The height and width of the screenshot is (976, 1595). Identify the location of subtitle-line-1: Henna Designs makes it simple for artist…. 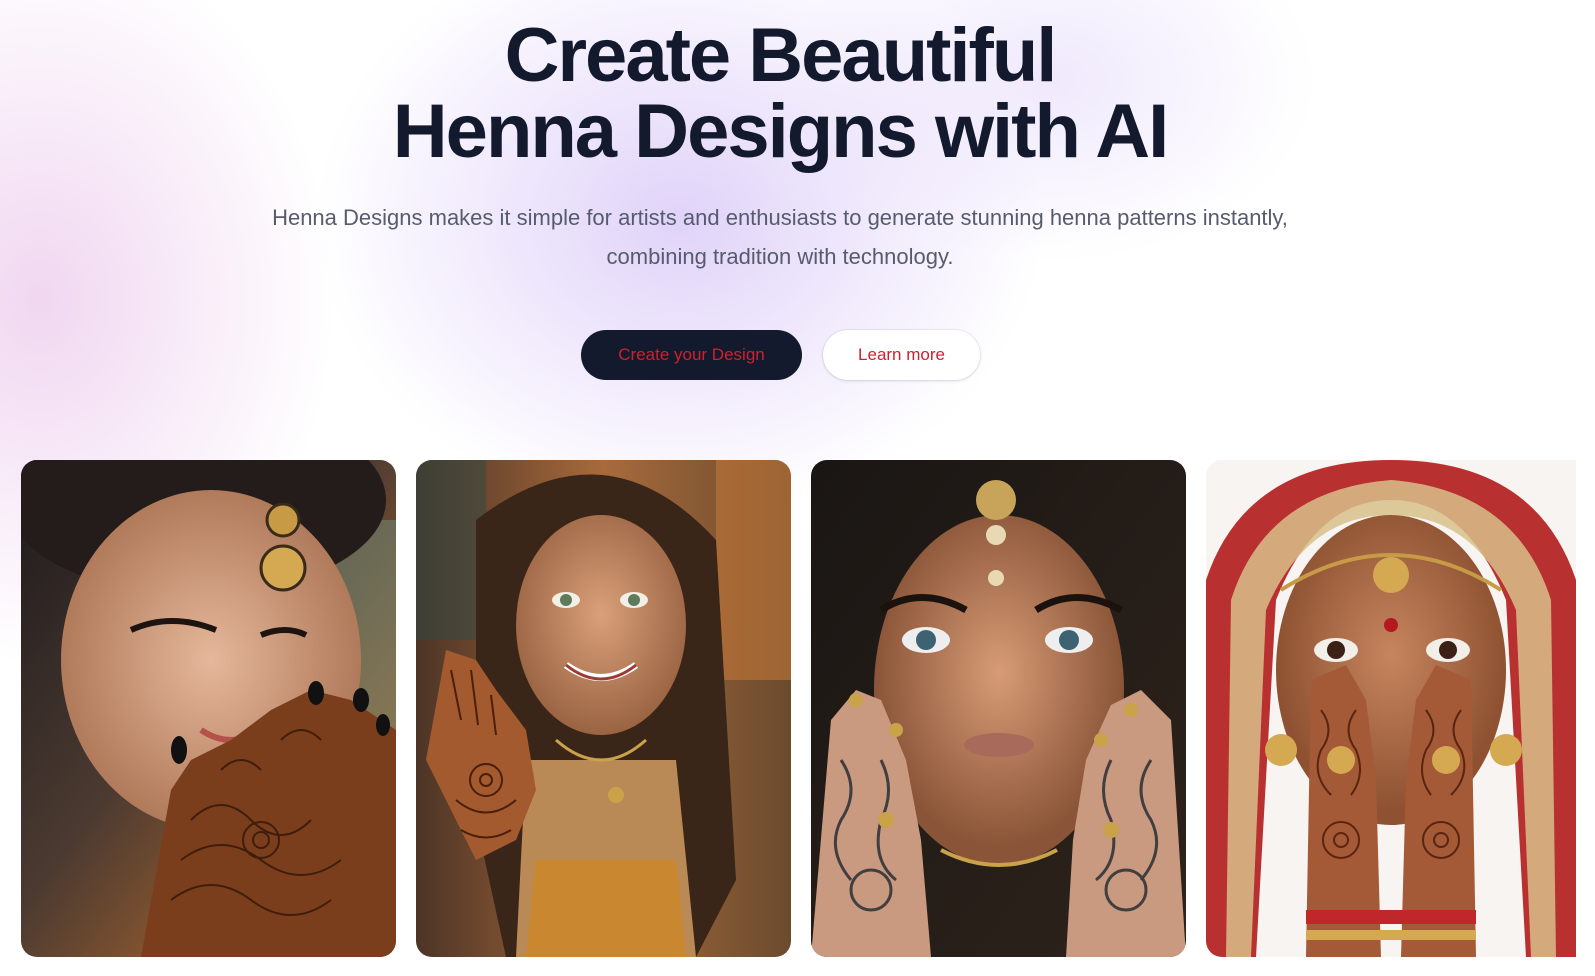
(780, 217).